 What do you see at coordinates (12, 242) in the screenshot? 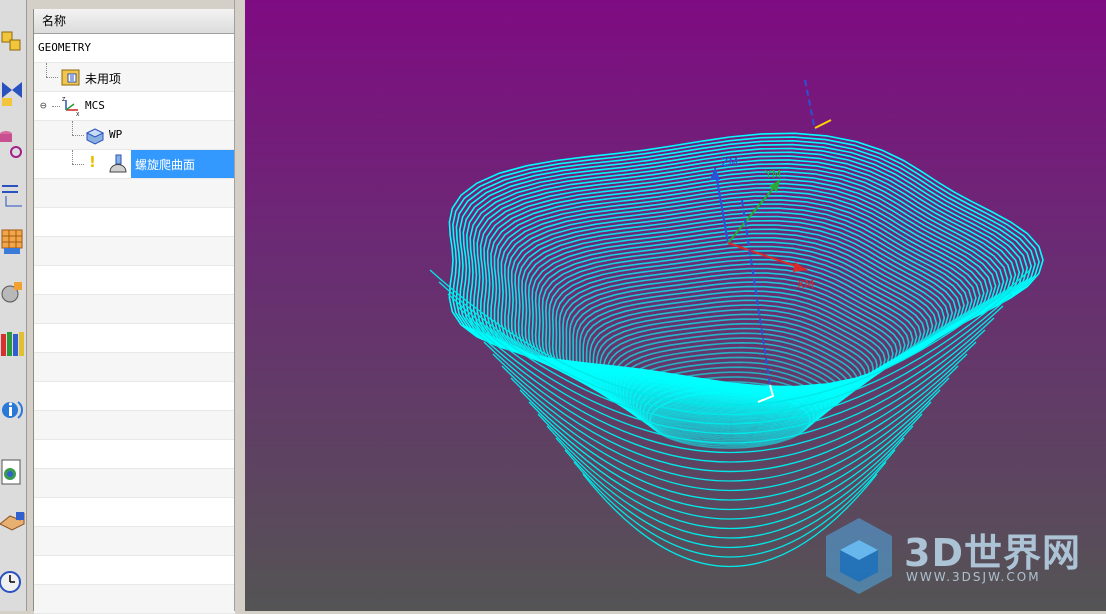
I see `operation-list-icon` at bounding box center [12, 242].